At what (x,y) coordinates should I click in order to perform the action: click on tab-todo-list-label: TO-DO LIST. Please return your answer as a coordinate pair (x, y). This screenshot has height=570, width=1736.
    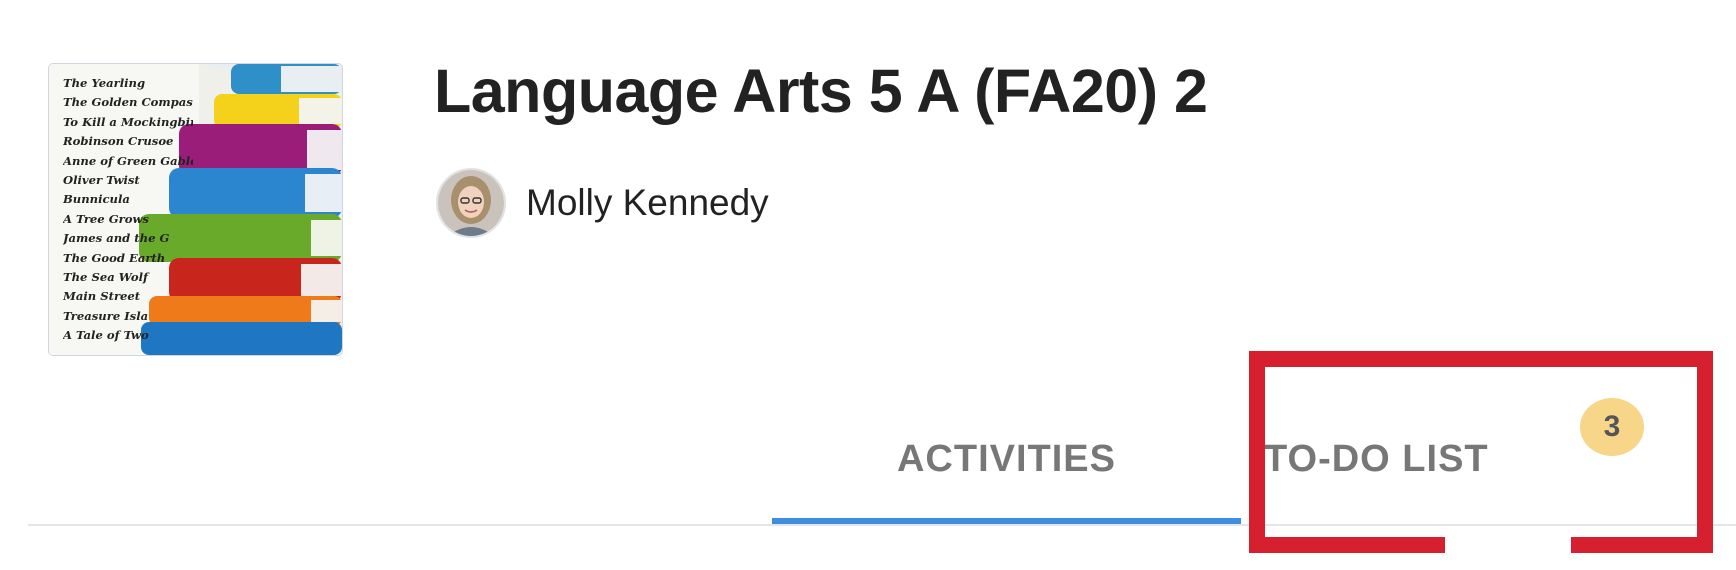
    Looking at the image, I should click on (1376, 459).